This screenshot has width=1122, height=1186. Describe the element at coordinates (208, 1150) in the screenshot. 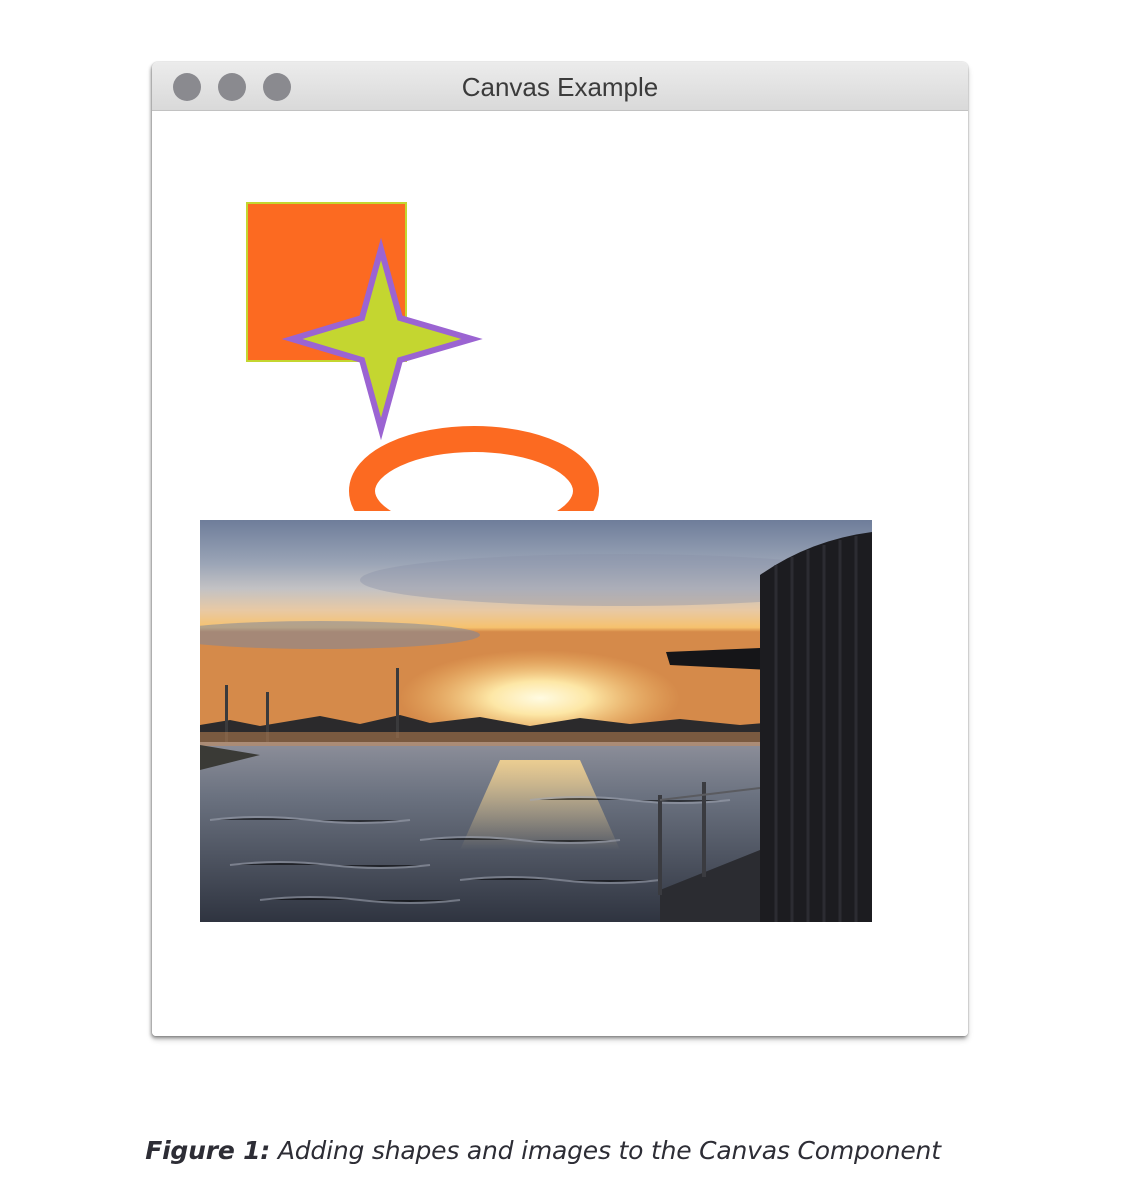

I see `figure-label: Figure 1:` at that location.